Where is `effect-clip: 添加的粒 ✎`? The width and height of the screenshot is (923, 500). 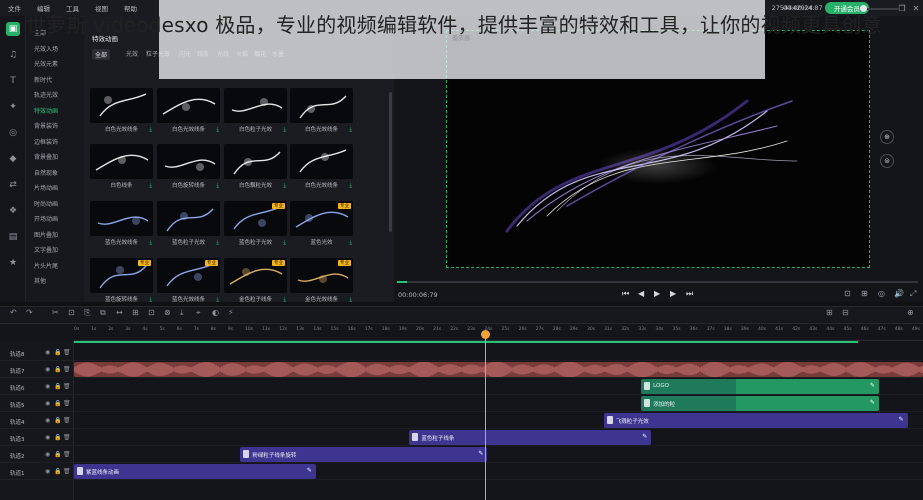 effect-clip: 添加的粒 ✎ is located at coordinates (760, 403).